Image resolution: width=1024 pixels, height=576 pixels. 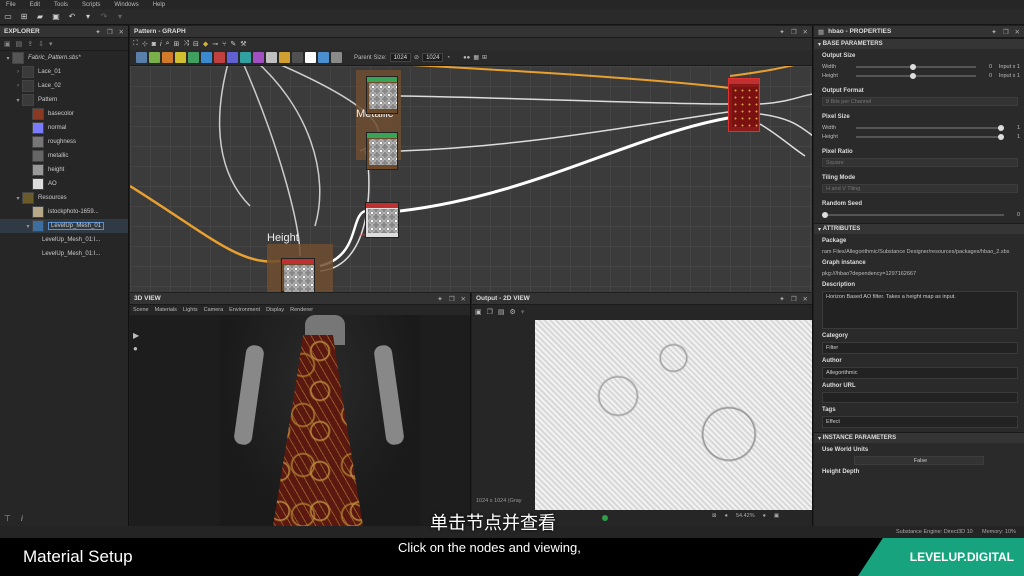 I want to click on search-icon: ⌕, so click(x=168, y=44).